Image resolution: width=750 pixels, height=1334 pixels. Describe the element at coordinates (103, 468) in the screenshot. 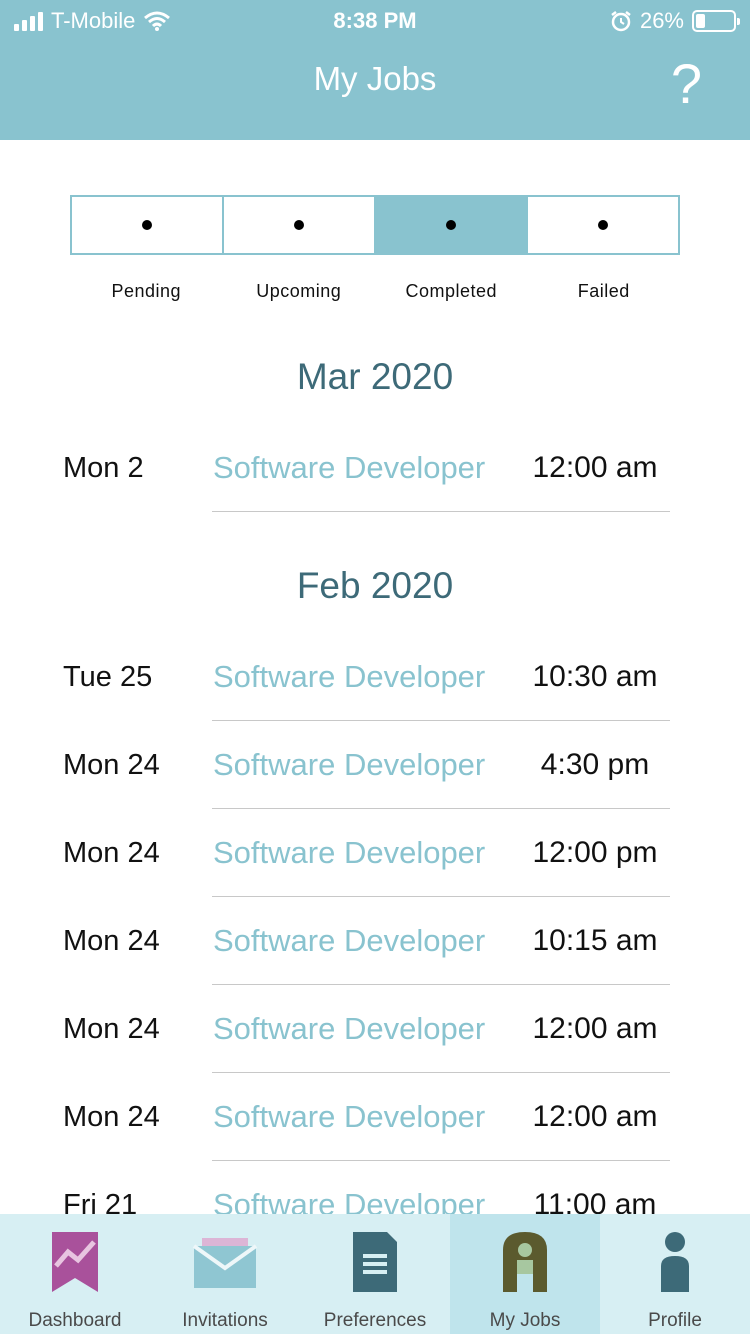

I see `job-date: Mon 2` at that location.